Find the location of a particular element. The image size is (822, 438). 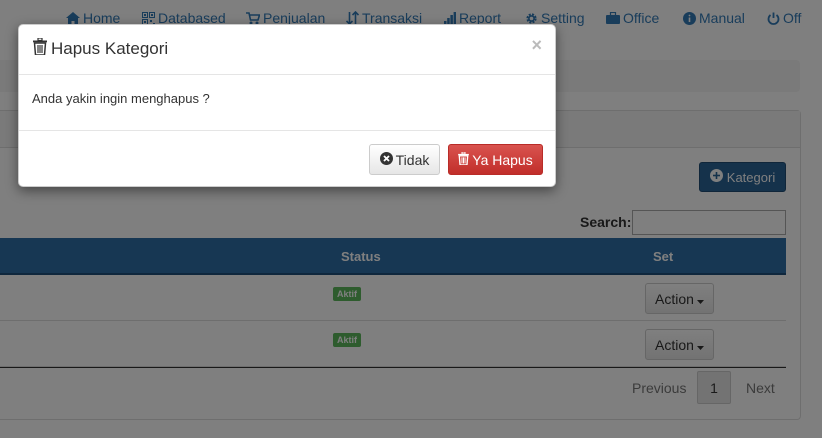

confirm-delete-button: Ya Hapus is located at coordinates (495, 159).